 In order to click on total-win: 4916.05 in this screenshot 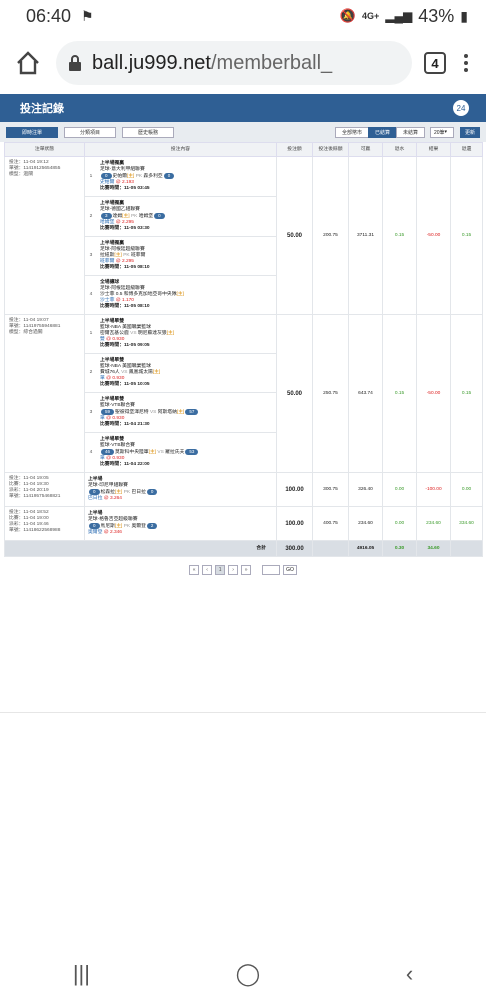, I will do `click(365, 548)`.